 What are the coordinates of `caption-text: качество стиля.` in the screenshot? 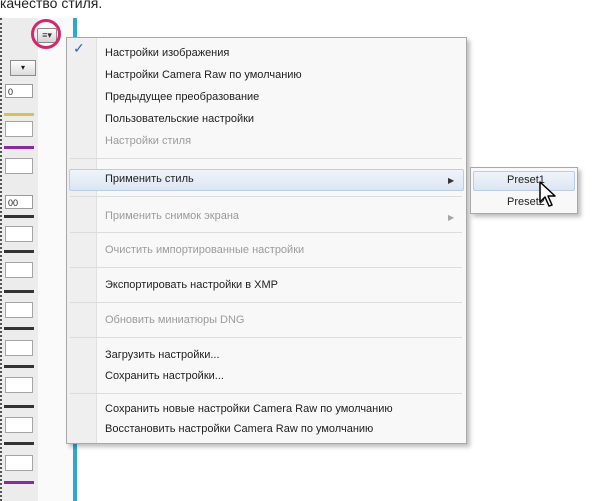 It's located at (51, 5).